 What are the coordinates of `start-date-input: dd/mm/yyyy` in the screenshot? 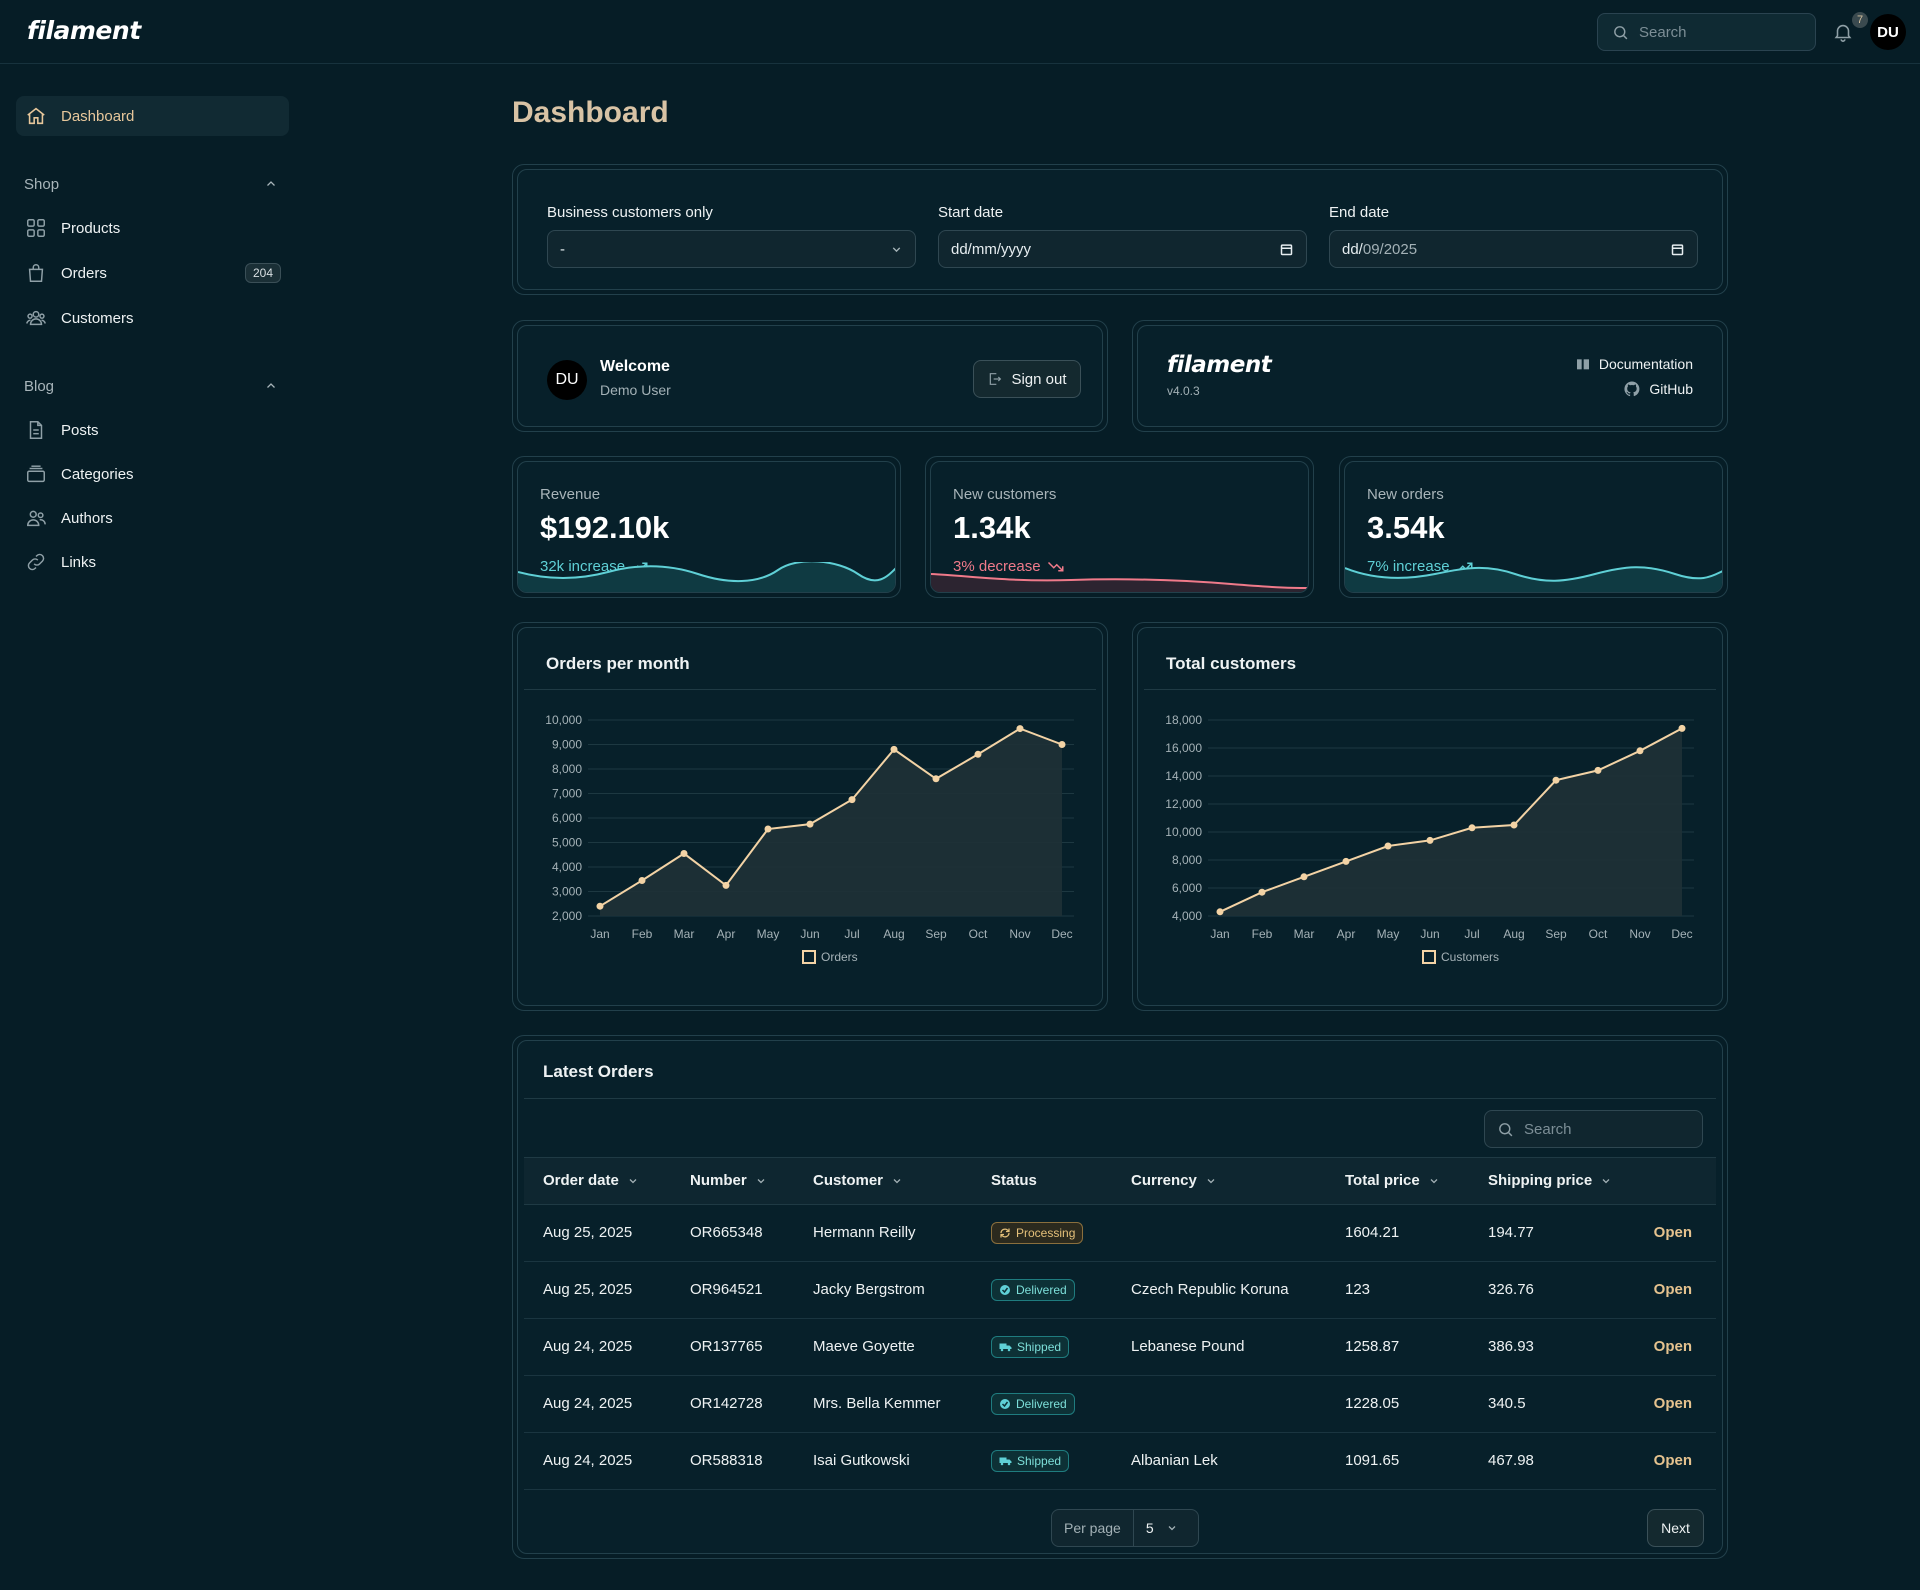 It's located at (1122, 249).